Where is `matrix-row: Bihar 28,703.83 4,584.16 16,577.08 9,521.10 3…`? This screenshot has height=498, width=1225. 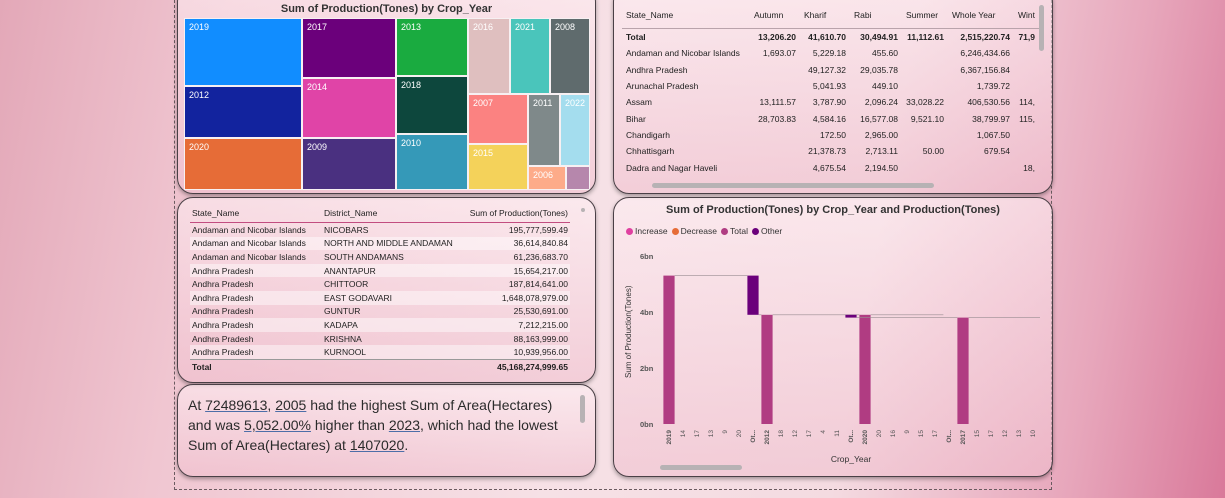 matrix-row: Bihar 28,703.83 4,584.16 16,577.08 9,521.10 3… is located at coordinates (830, 118).